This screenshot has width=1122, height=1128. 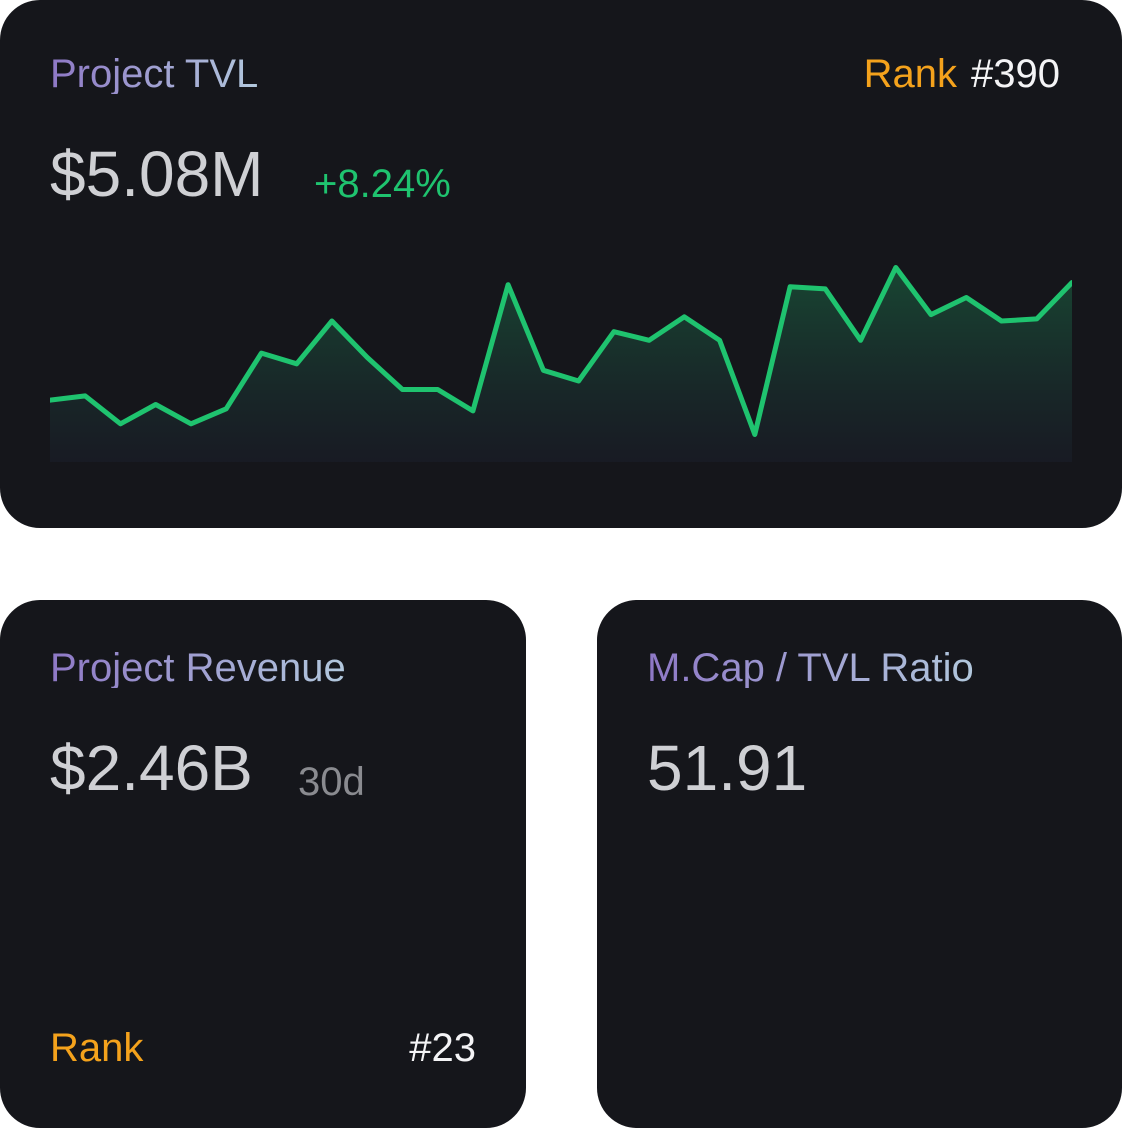 I want to click on tvl-rank-value: #390, so click(x=1015, y=74).